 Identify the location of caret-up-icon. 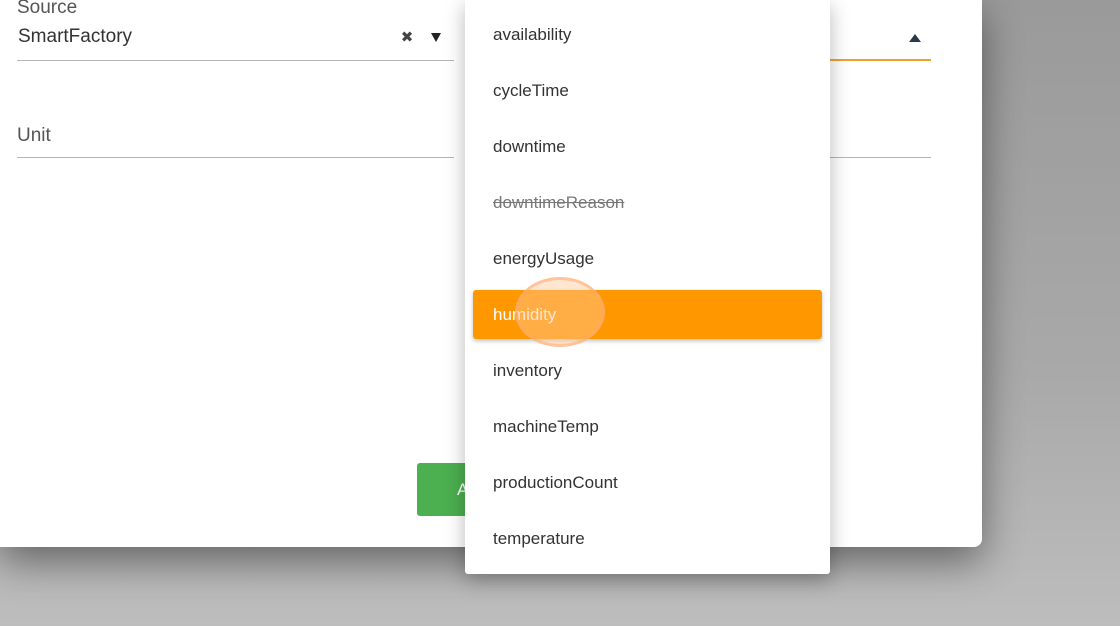
(915, 38).